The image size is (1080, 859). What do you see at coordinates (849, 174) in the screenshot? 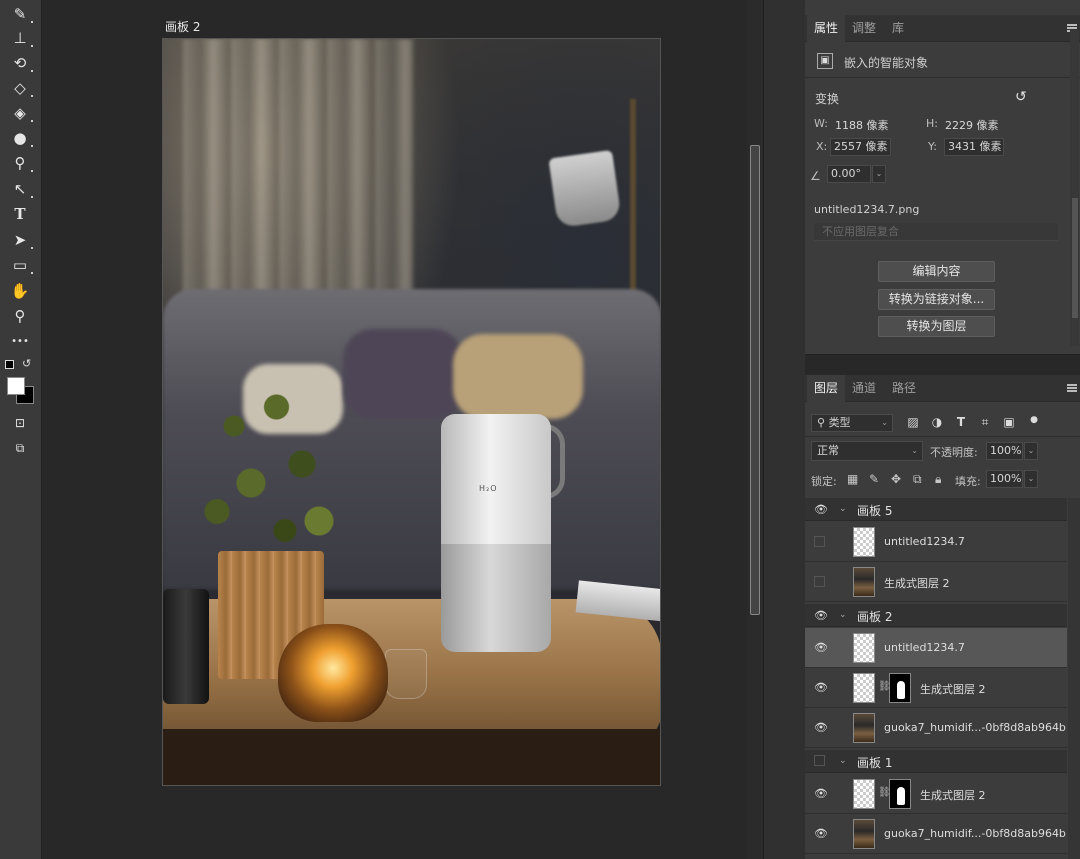
I see `angle-field: 0.00°` at bounding box center [849, 174].